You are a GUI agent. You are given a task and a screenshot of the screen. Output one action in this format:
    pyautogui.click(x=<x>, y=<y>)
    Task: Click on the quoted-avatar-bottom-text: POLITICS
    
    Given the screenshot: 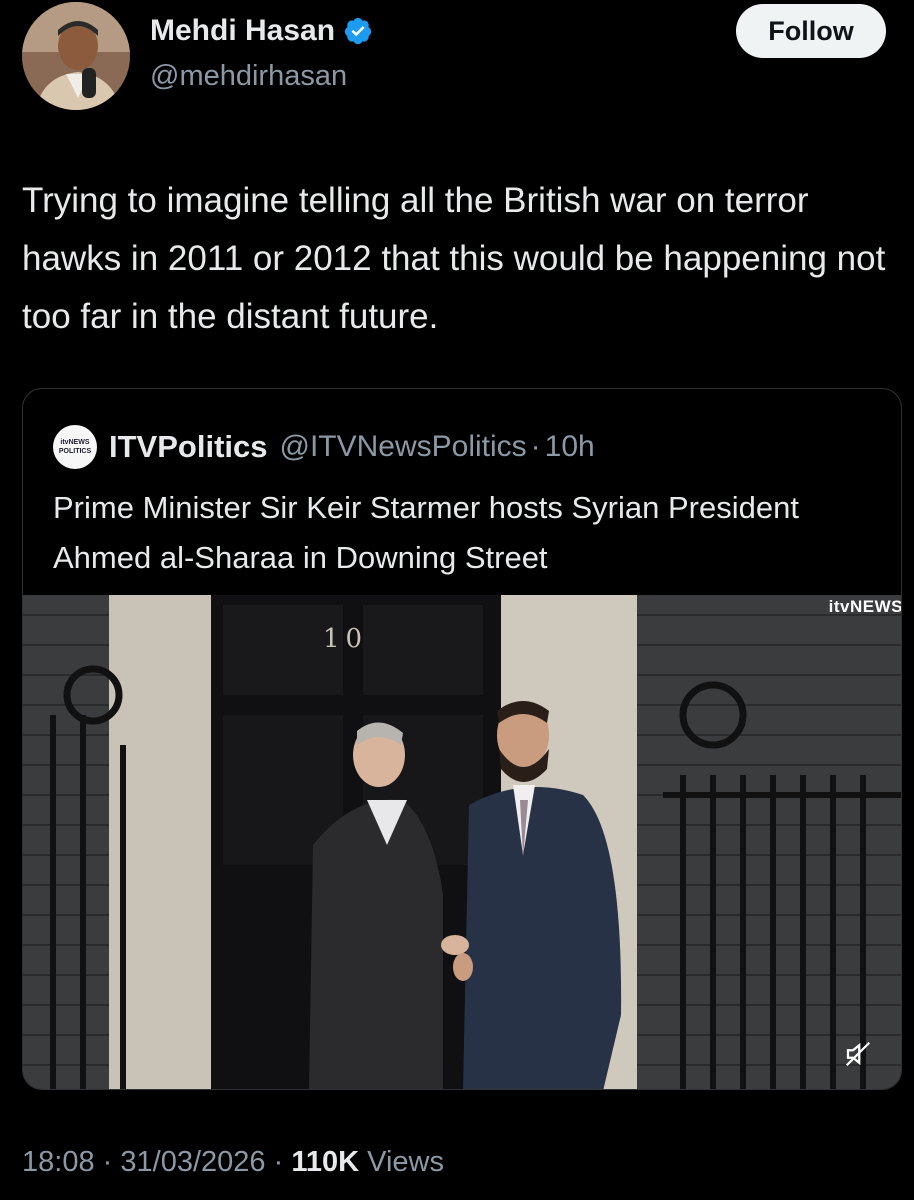 What is the action you would take?
    pyautogui.click(x=75, y=451)
    